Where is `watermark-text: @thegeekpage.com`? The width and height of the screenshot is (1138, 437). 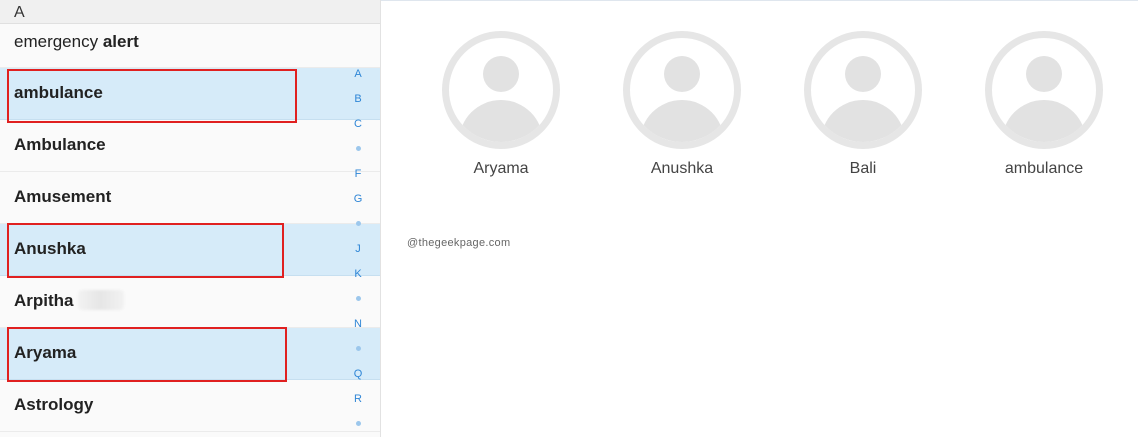 watermark-text: @thegeekpage.com is located at coordinates (459, 243).